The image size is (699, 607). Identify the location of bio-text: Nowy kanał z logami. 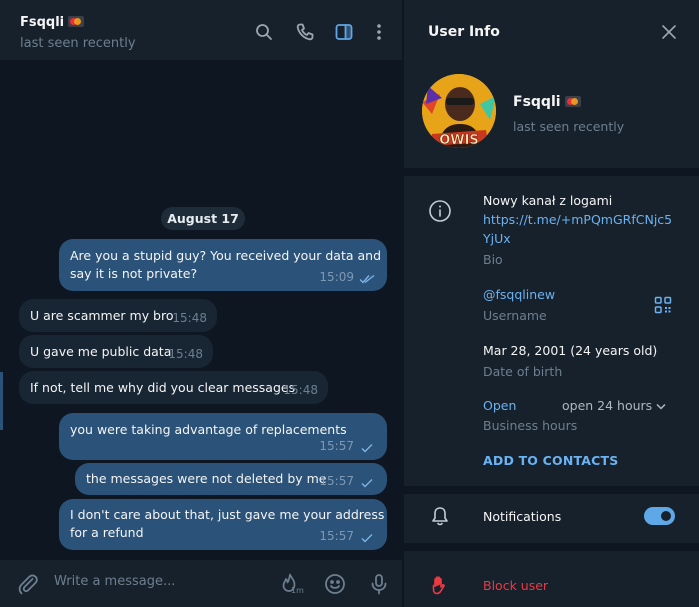
(548, 200).